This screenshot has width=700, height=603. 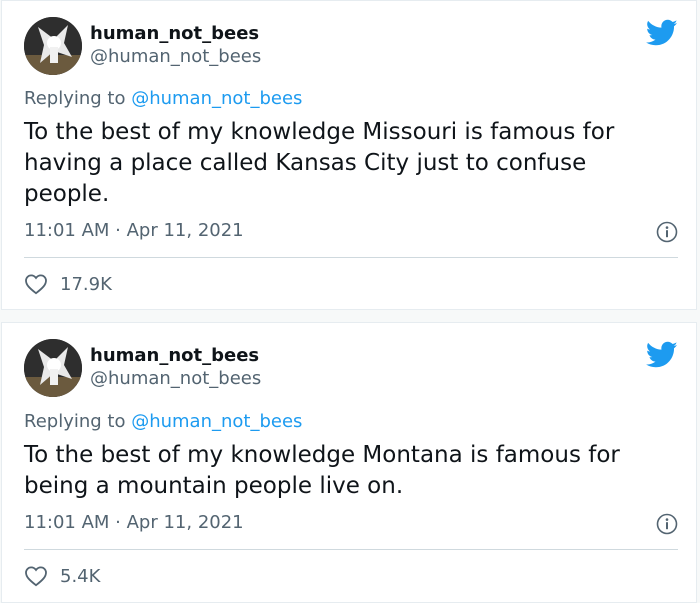 I want to click on like-button: 5.4K, so click(x=62, y=576).